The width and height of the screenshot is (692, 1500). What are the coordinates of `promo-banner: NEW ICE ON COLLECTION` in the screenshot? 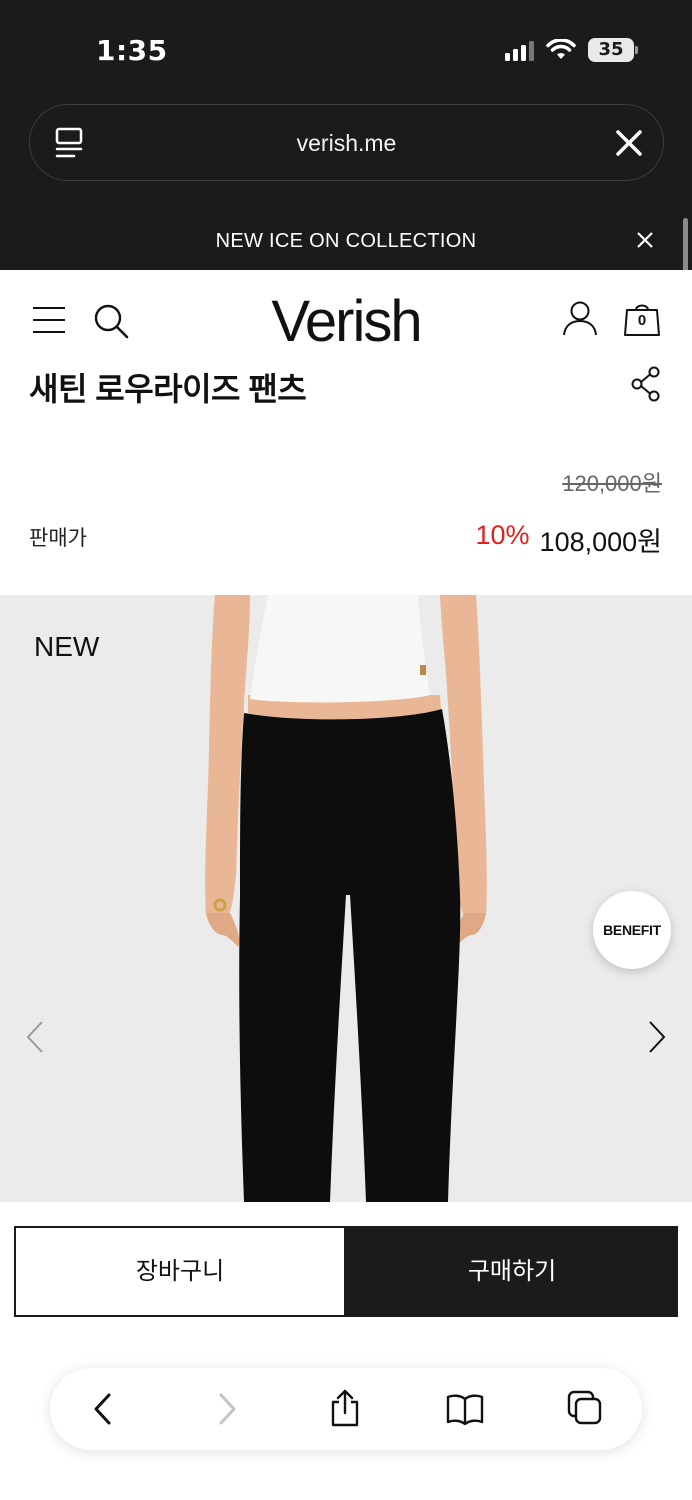 It's located at (346, 242).